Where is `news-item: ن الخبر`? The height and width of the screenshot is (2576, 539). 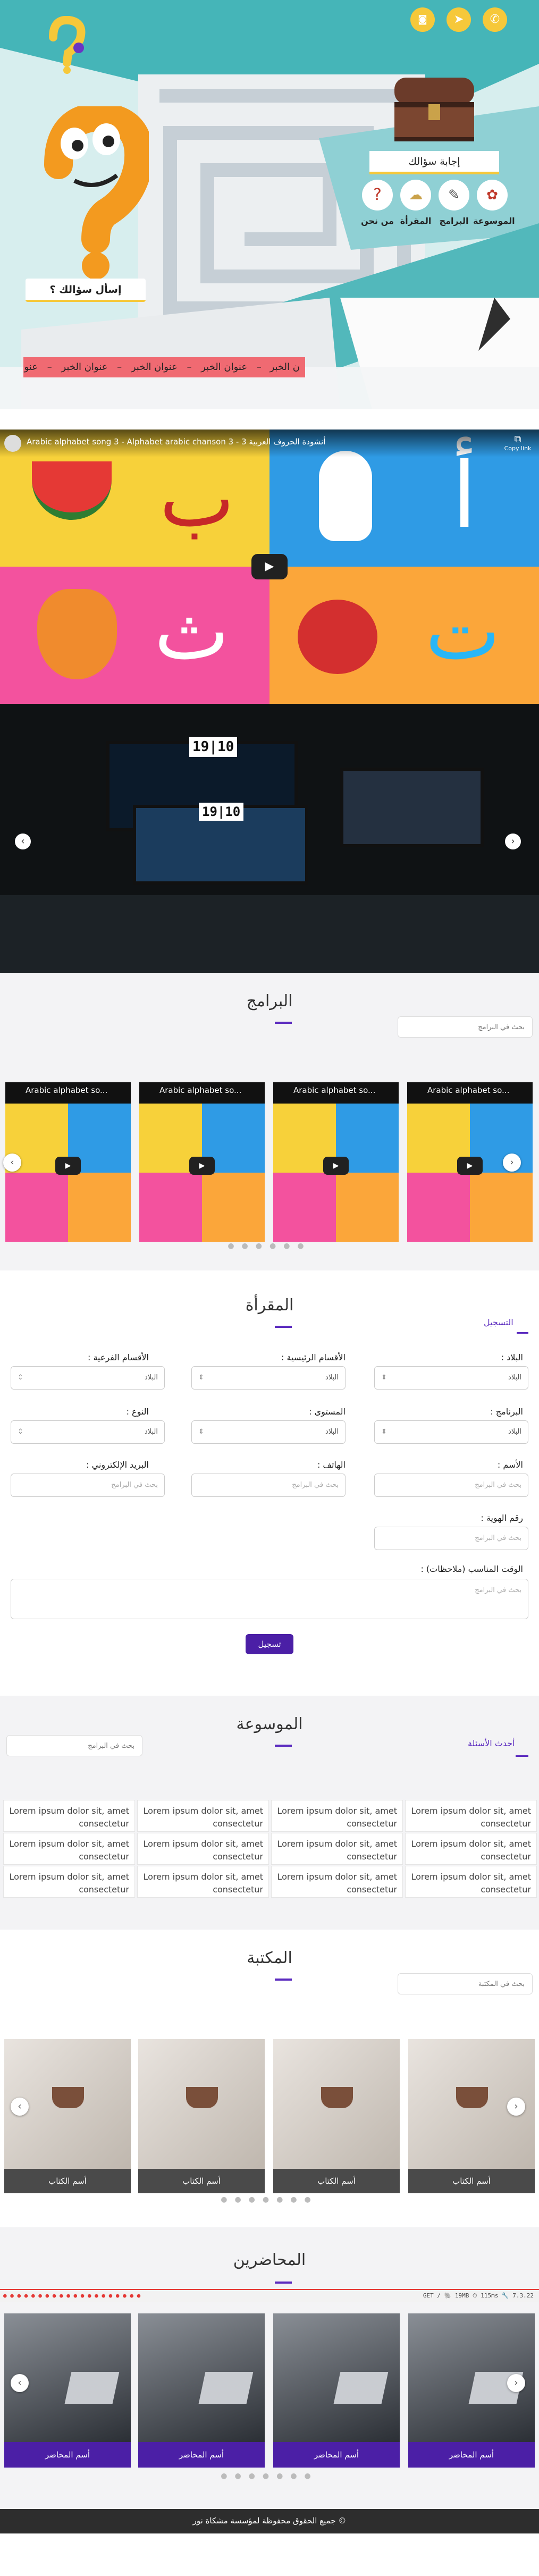 news-item: ن الخبر is located at coordinates (285, 367).